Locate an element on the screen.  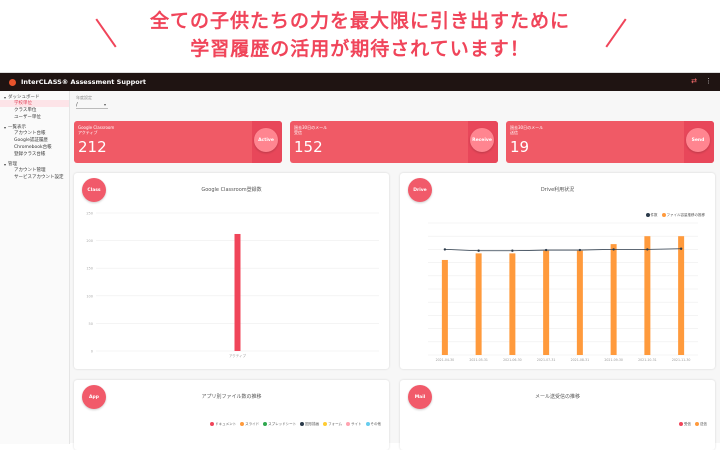
year-select-label: 年度設定 is located at coordinates (84, 97).